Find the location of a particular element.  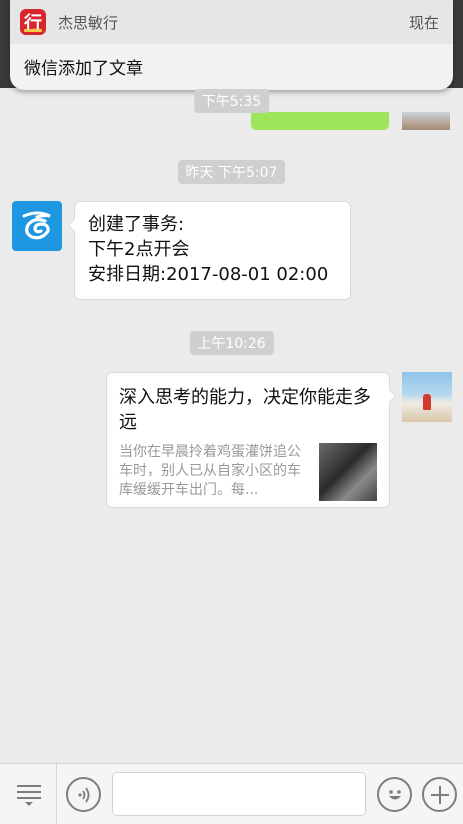

plus-button is located at coordinates (439, 794).